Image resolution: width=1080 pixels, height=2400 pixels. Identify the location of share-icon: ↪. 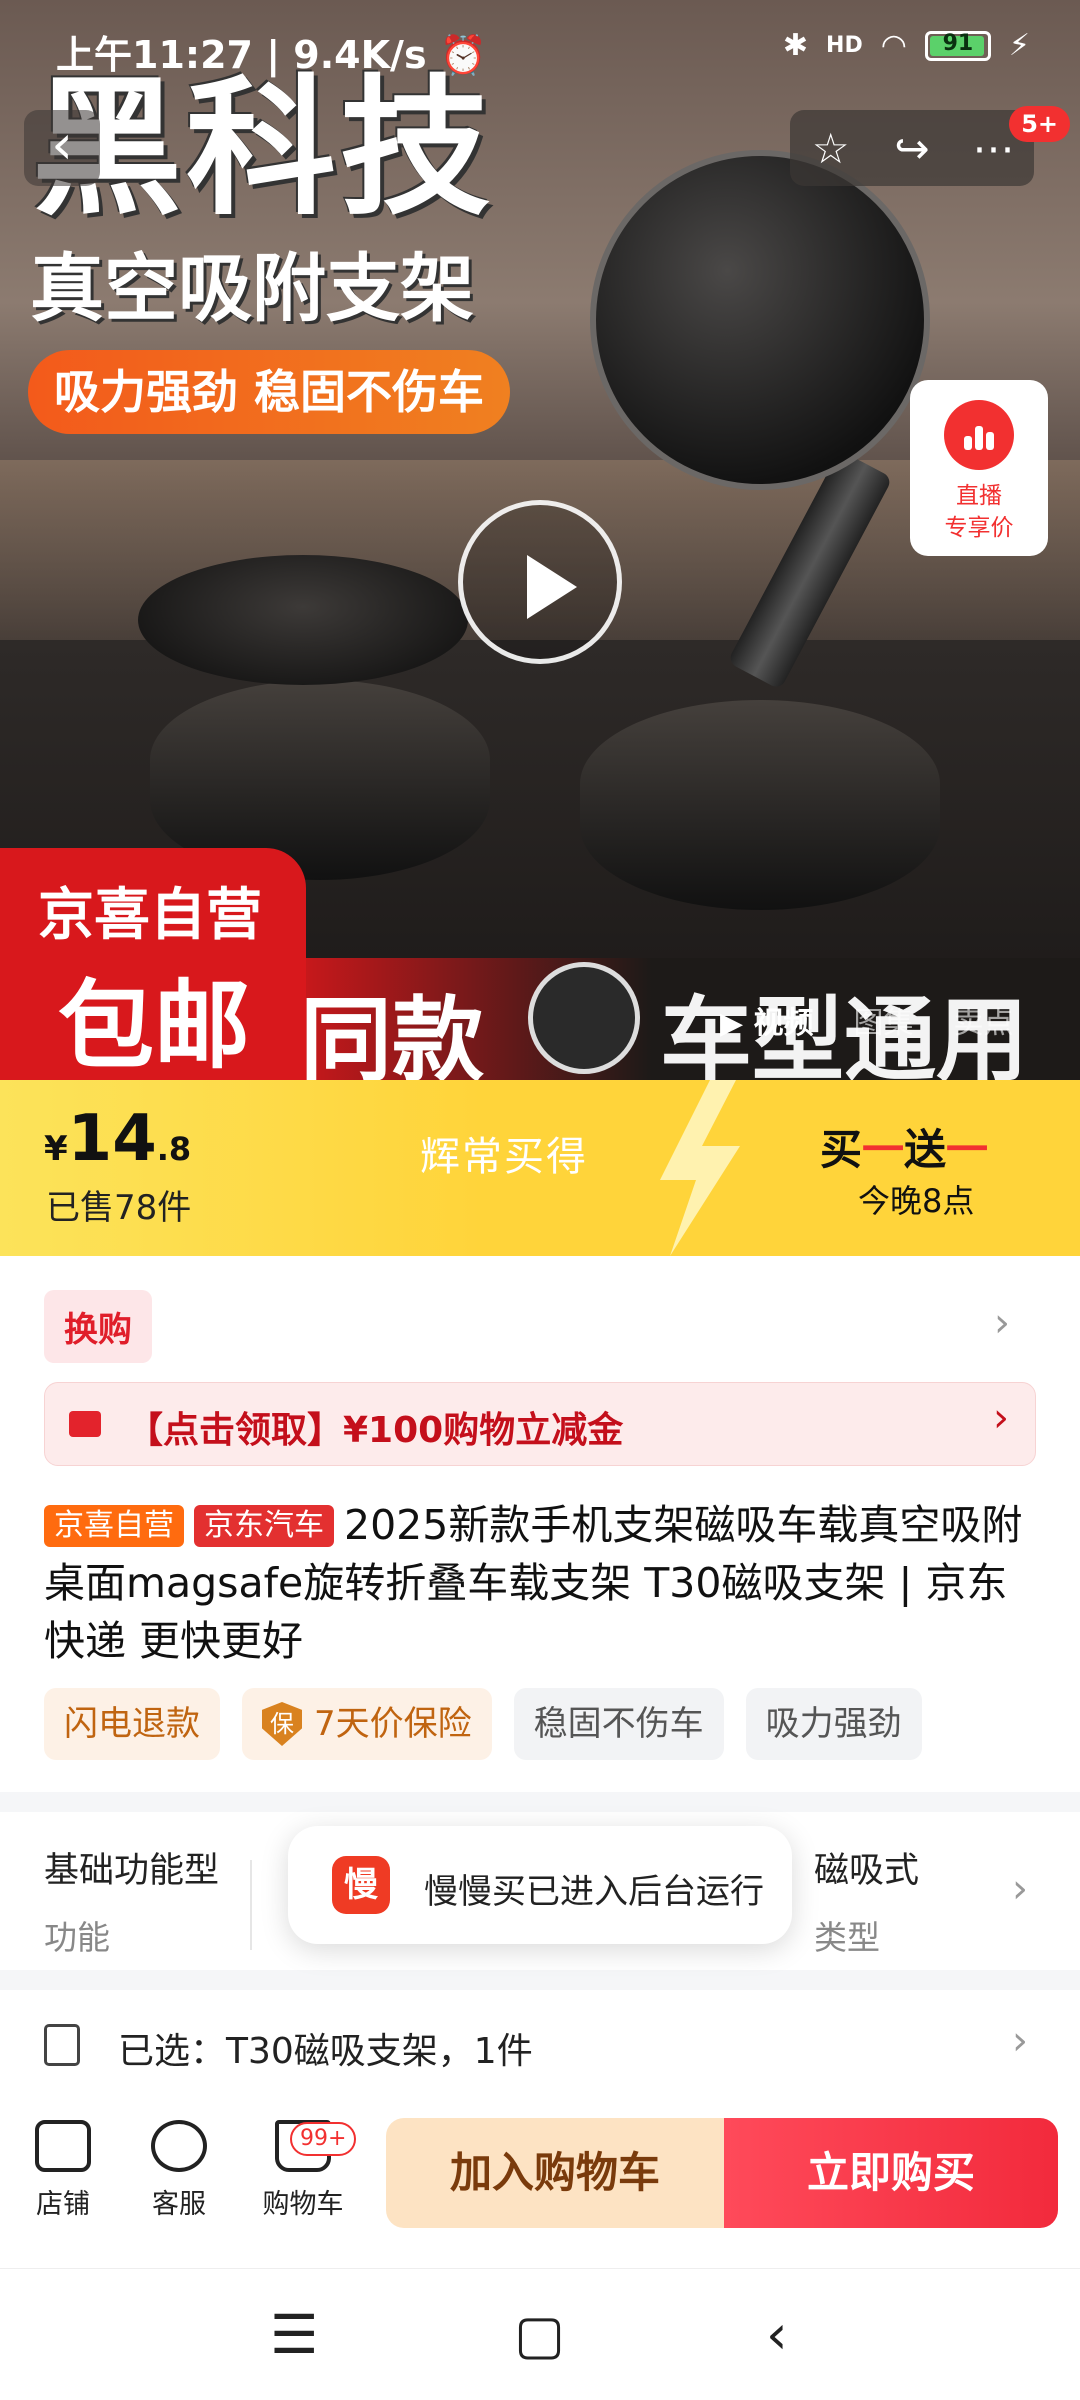
(912, 148).